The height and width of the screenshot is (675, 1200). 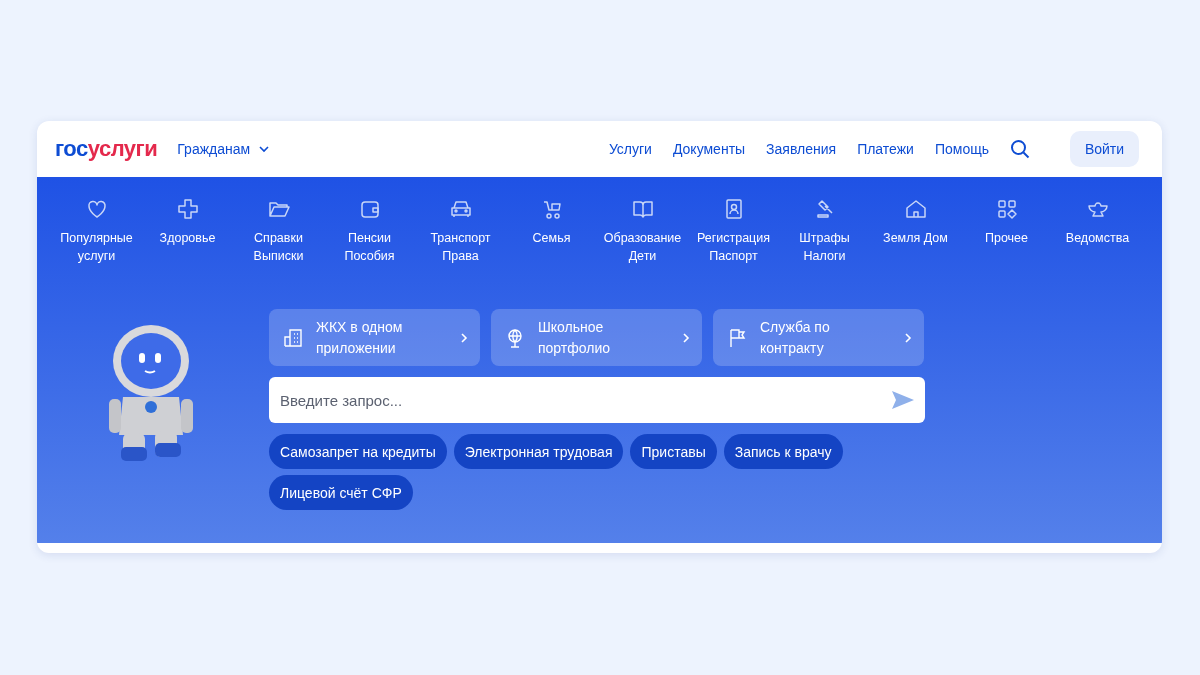 What do you see at coordinates (733, 231) in the screenshot?
I see `category-link: Регистрация Паспорт` at bounding box center [733, 231].